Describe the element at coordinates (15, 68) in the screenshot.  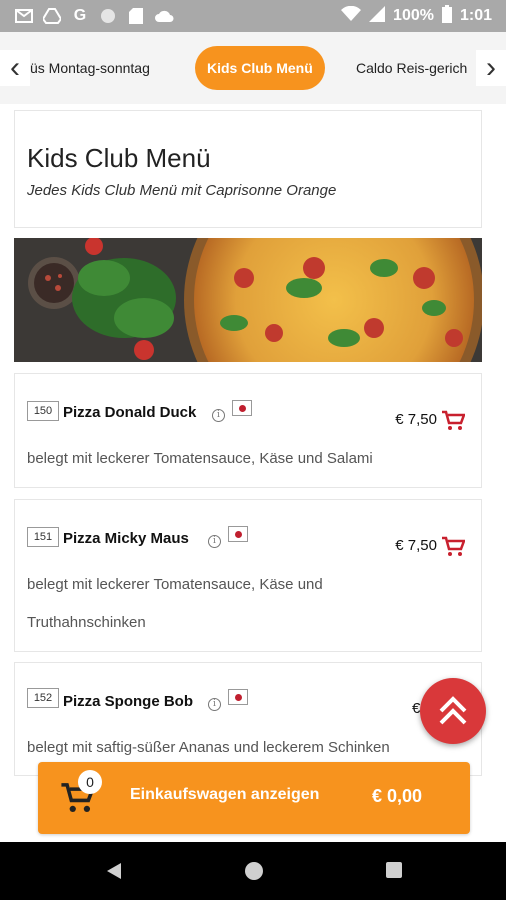
I see `chevron-left-icon: ‹` at that location.